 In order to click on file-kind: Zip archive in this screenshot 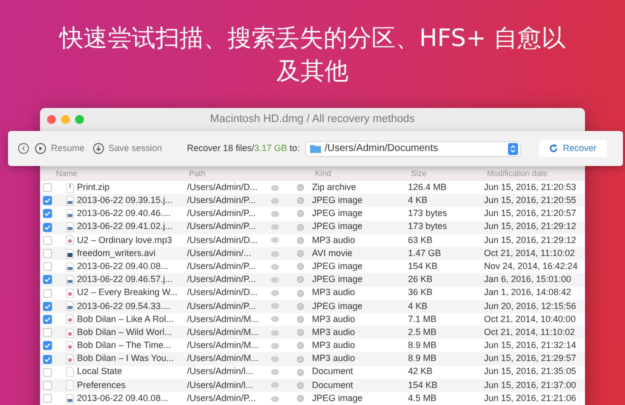, I will do `click(335, 187)`.